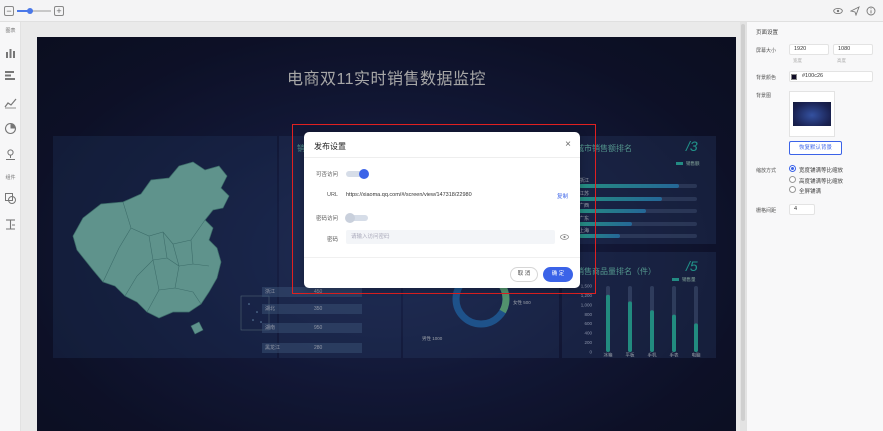  Describe the element at coordinates (450, 237) in the screenshot. I see `password-input` at that location.